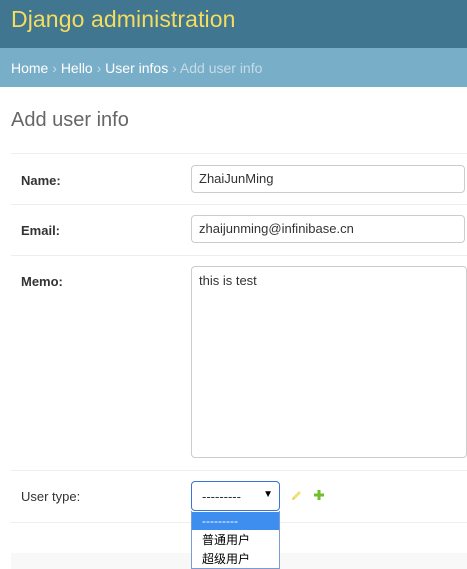 This screenshot has height=569, width=467. Describe the element at coordinates (51, 496) in the screenshot. I see `user-type-label: User type:` at that location.